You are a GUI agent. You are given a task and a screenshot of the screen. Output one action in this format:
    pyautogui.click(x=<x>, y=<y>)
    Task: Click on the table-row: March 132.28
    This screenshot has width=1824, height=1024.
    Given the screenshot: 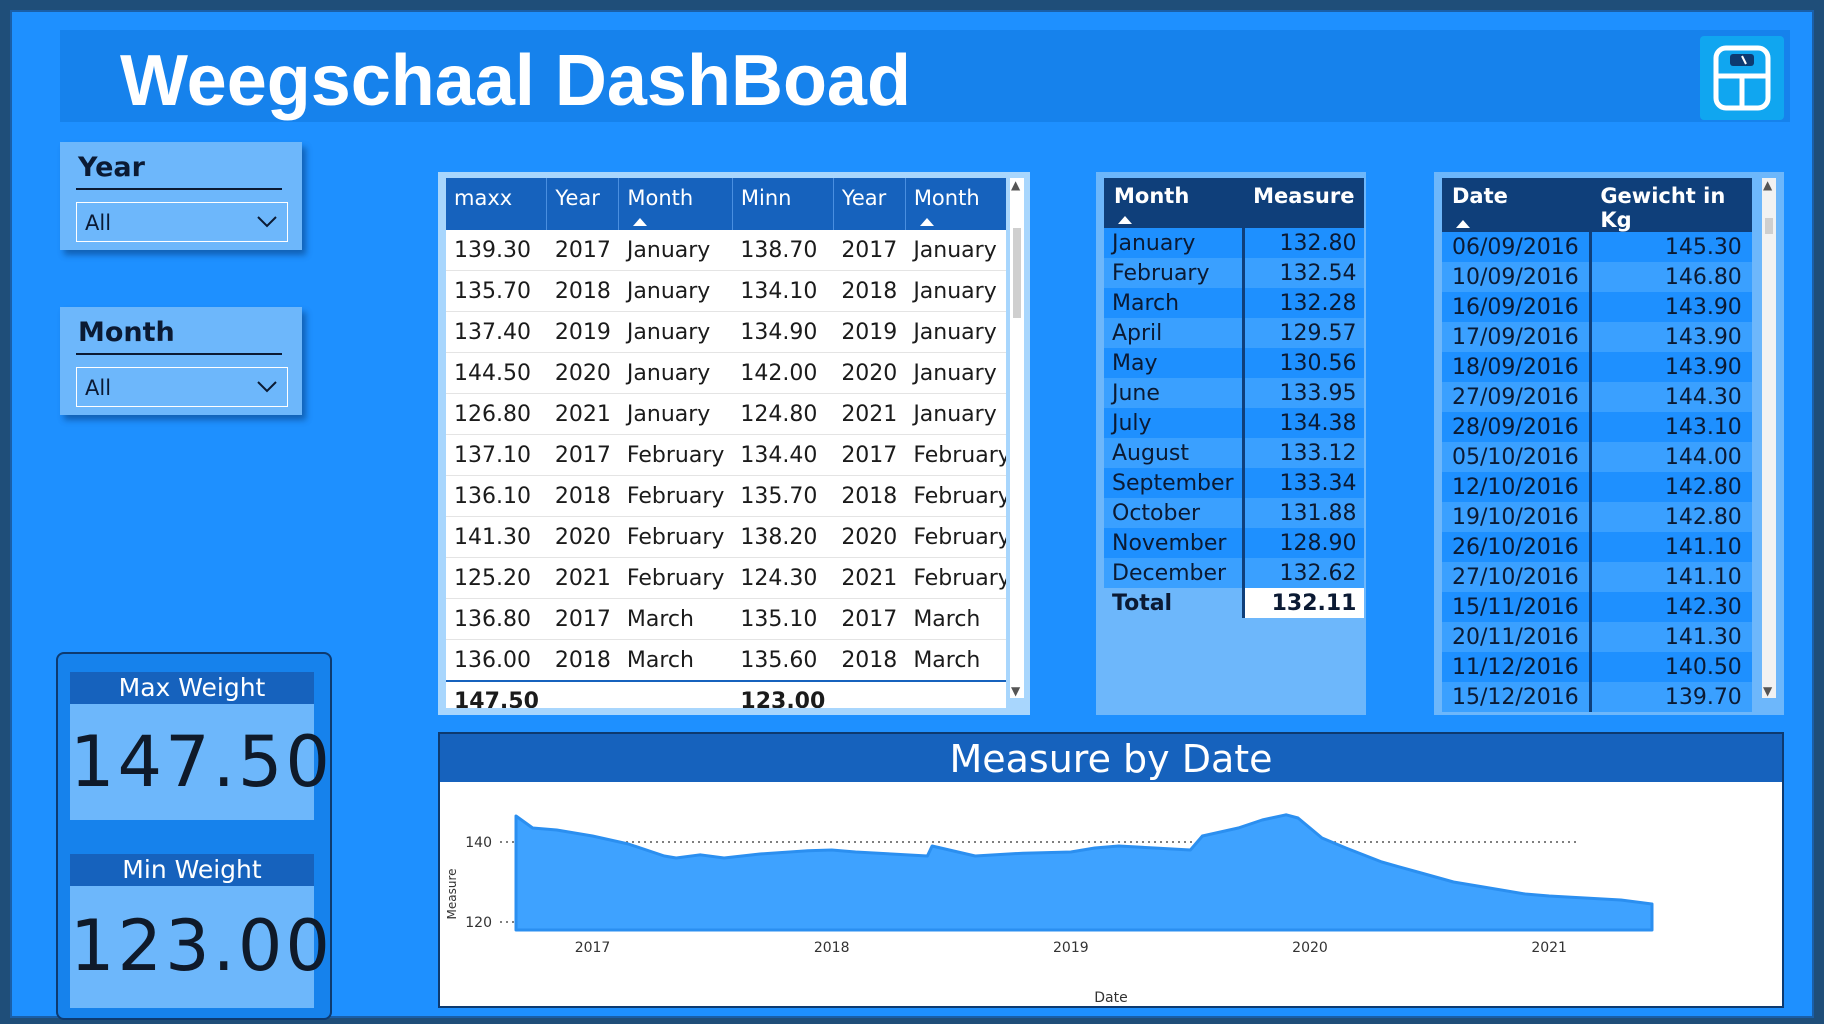 What is the action you would take?
    pyautogui.click(x=1234, y=303)
    